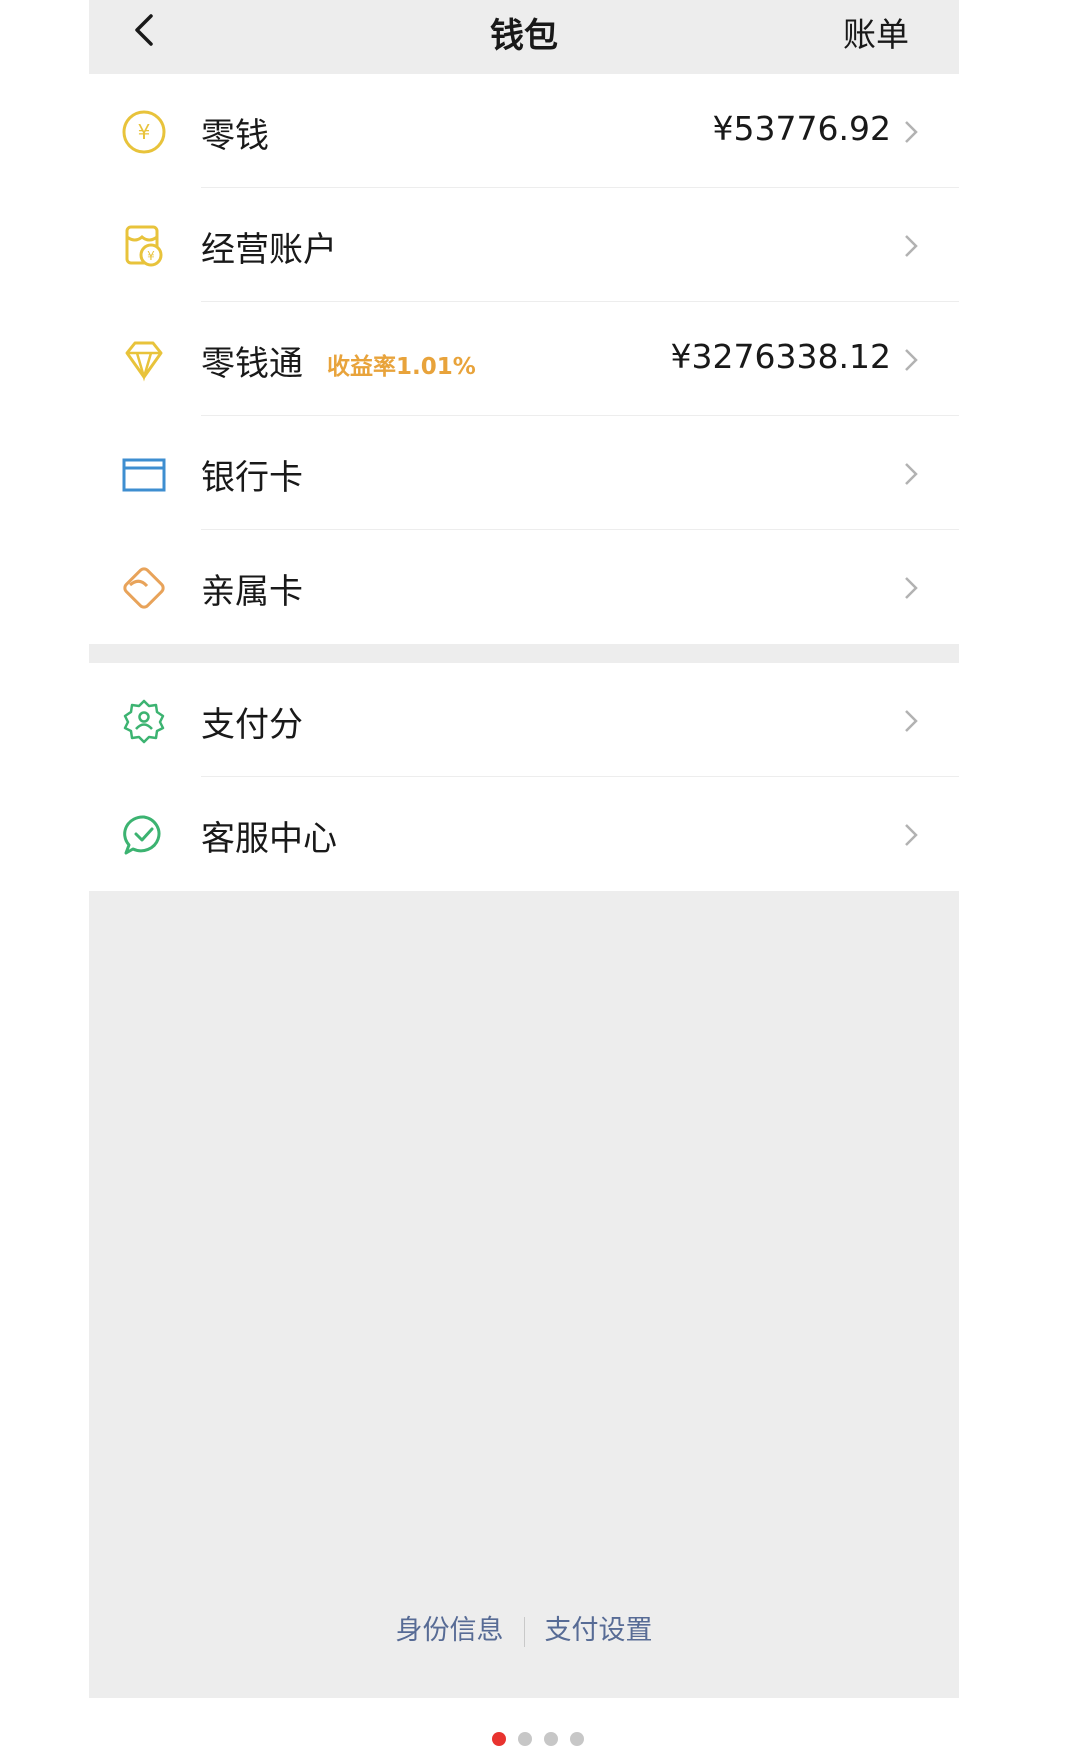 The height and width of the screenshot is (1758, 1076). What do you see at coordinates (252, 364) in the screenshot?
I see `row-label: 零钱通` at bounding box center [252, 364].